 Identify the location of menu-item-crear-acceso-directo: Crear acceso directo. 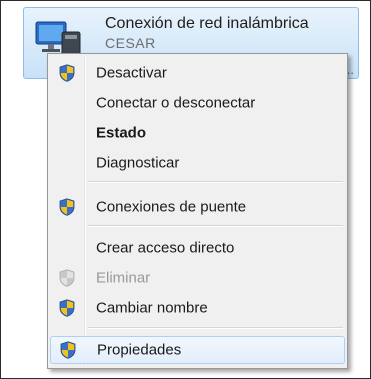
(197, 248).